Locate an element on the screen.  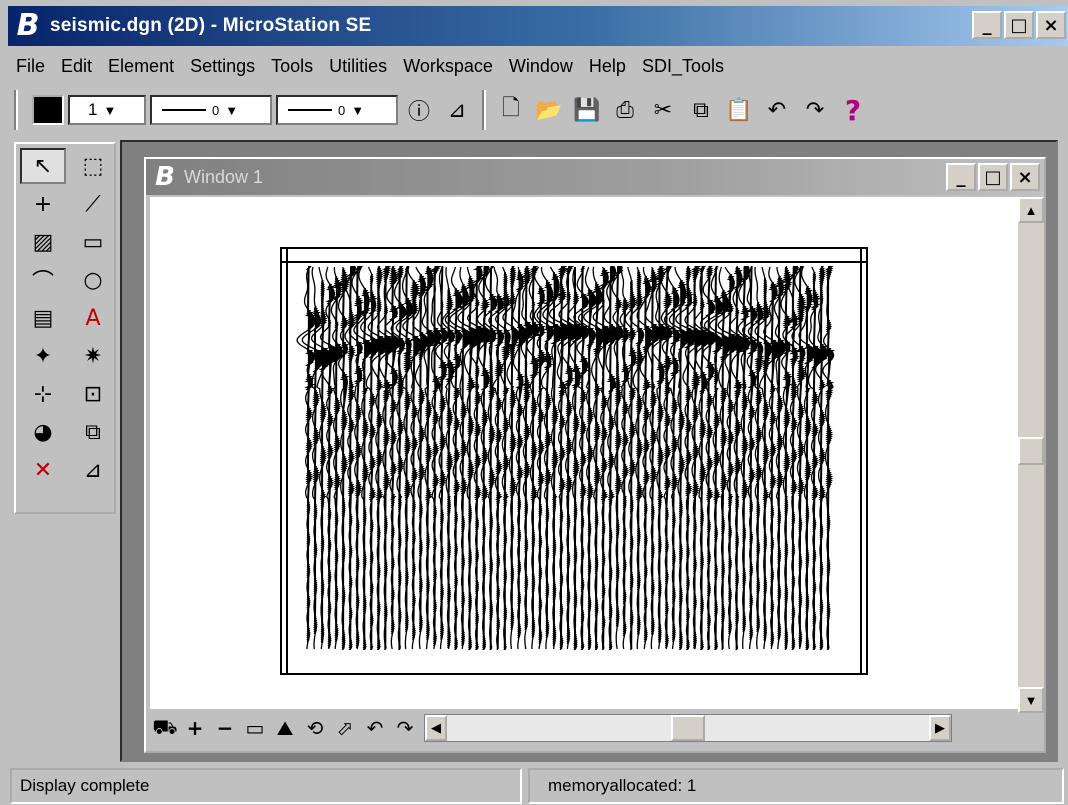
window-controls: _ □ × is located at coordinates (1019, 25).